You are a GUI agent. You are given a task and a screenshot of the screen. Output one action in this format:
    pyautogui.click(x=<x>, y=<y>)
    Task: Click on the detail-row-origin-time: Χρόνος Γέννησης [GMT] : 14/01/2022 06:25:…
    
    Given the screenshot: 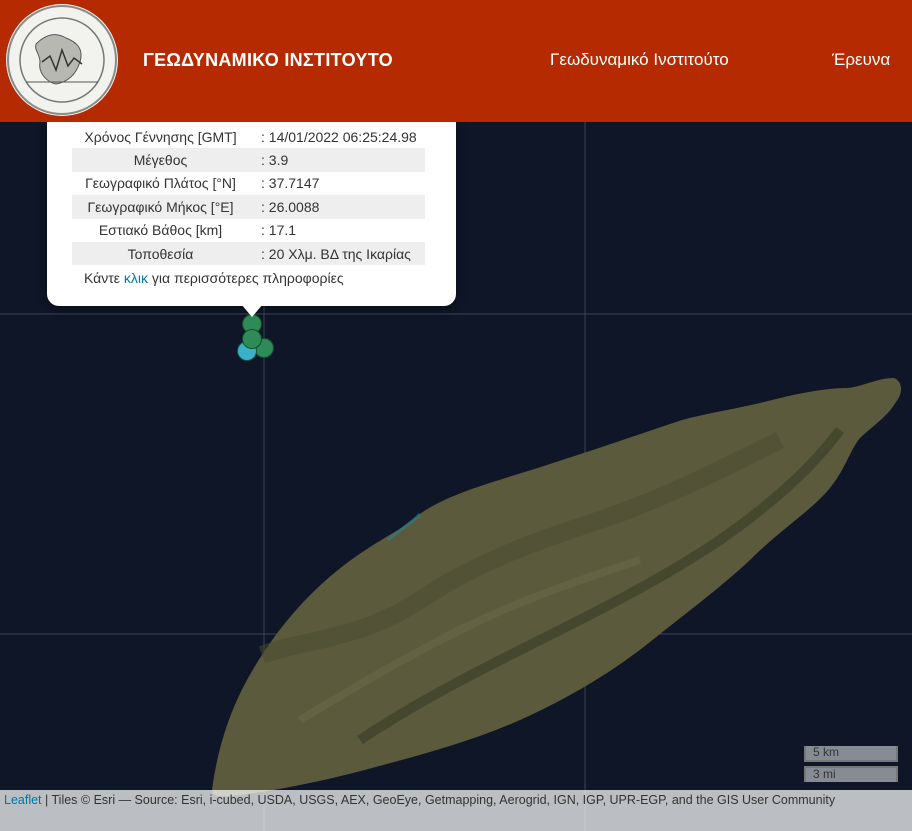 What is the action you would take?
    pyautogui.click(x=248, y=136)
    